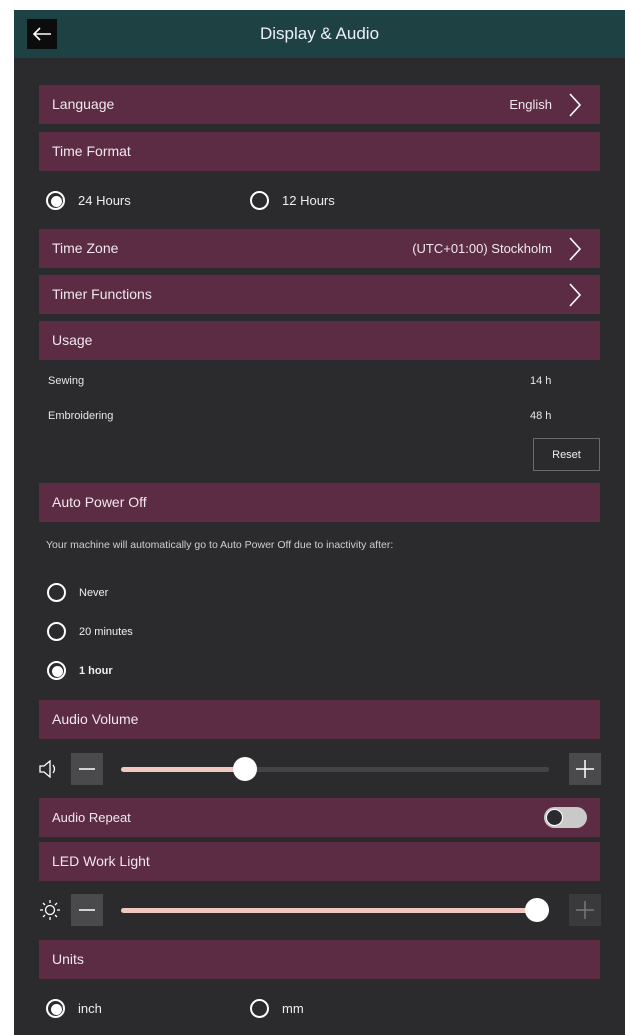 This screenshot has width=625, height=1035. What do you see at coordinates (565, 817) in the screenshot?
I see `audio-repeat-toggle` at bounding box center [565, 817].